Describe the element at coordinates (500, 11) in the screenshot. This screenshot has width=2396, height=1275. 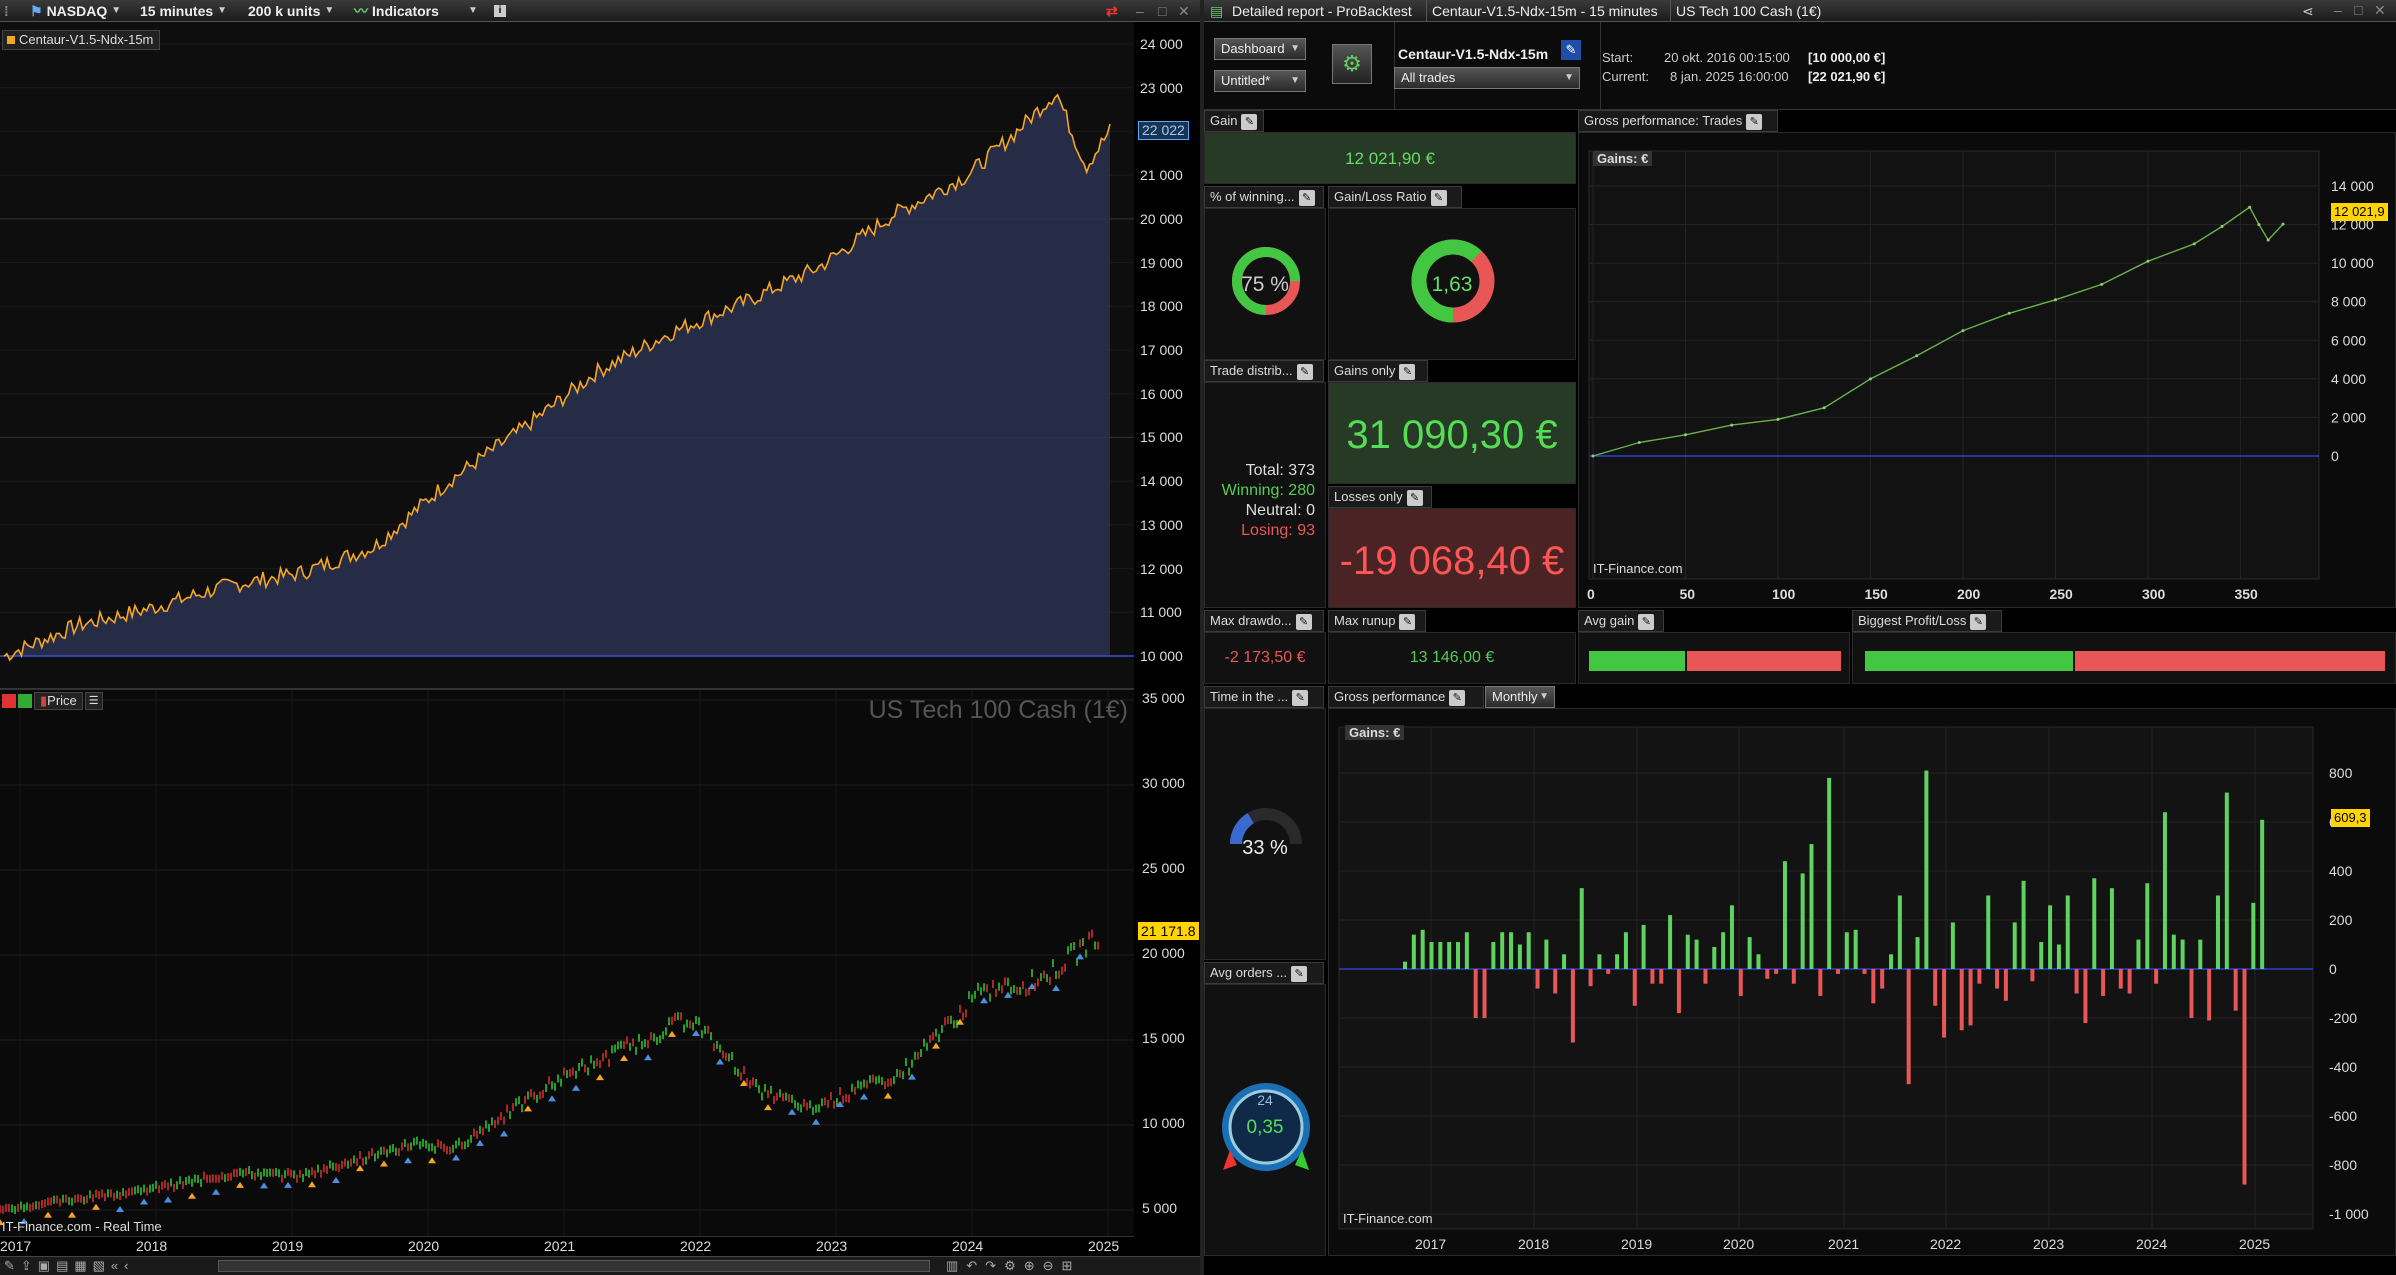
I see `info-icon: i` at that location.